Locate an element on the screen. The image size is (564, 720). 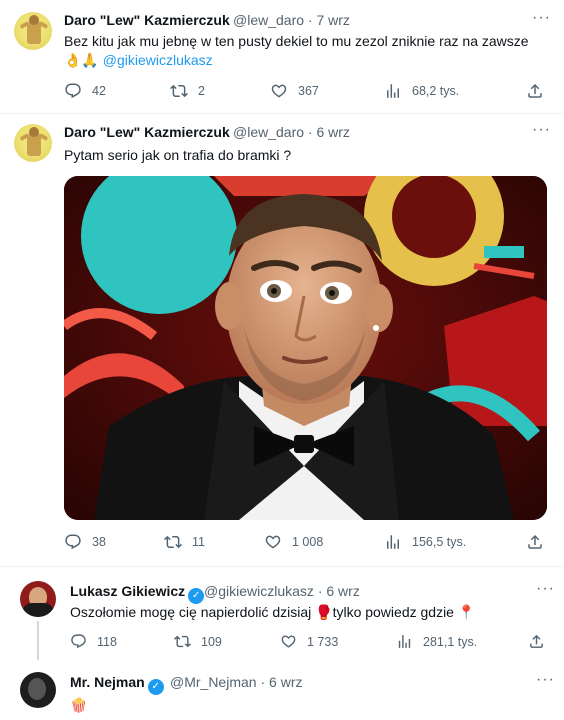
author-name-text: Lukasz Gikiewicz is located at coordinates (127, 591).